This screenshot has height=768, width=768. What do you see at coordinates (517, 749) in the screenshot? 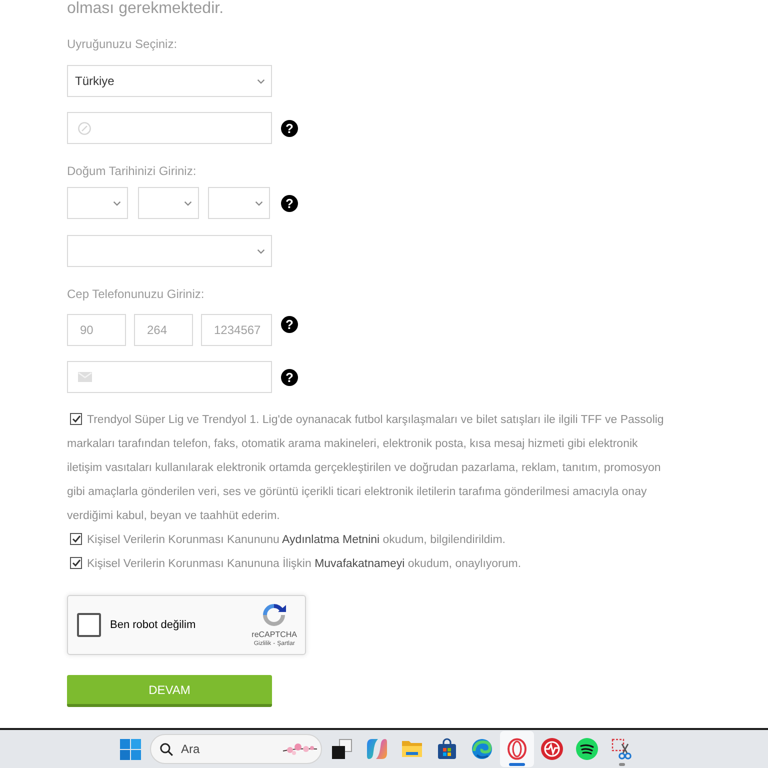
I see `ring-icon` at bounding box center [517, 749].